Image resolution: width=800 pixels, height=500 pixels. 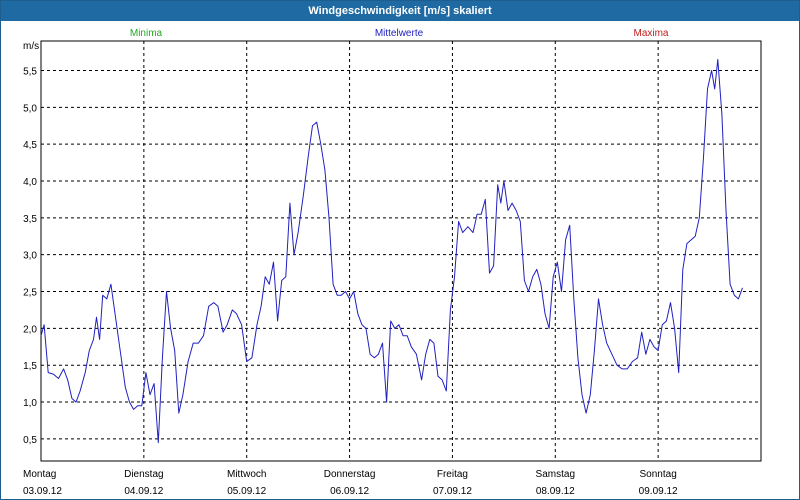 What do you see at coordinates (31, 46) in the screenshot?
I see `y-axis-label: m/s` at bounding box center [31, 46].